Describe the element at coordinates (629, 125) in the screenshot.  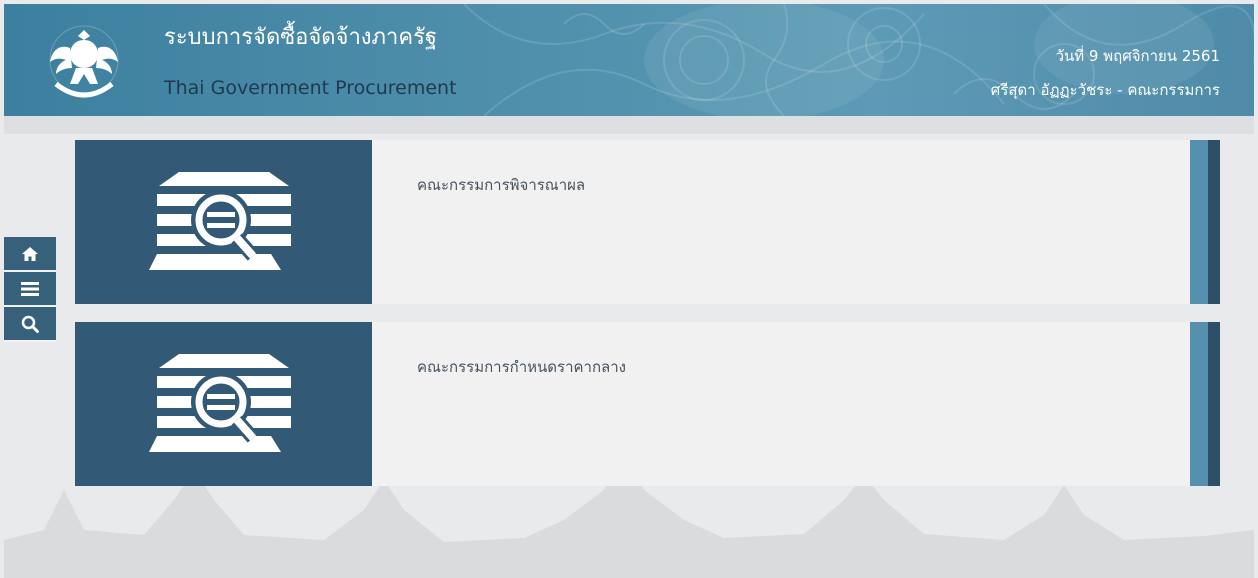
I see `content-top-band` at that location.